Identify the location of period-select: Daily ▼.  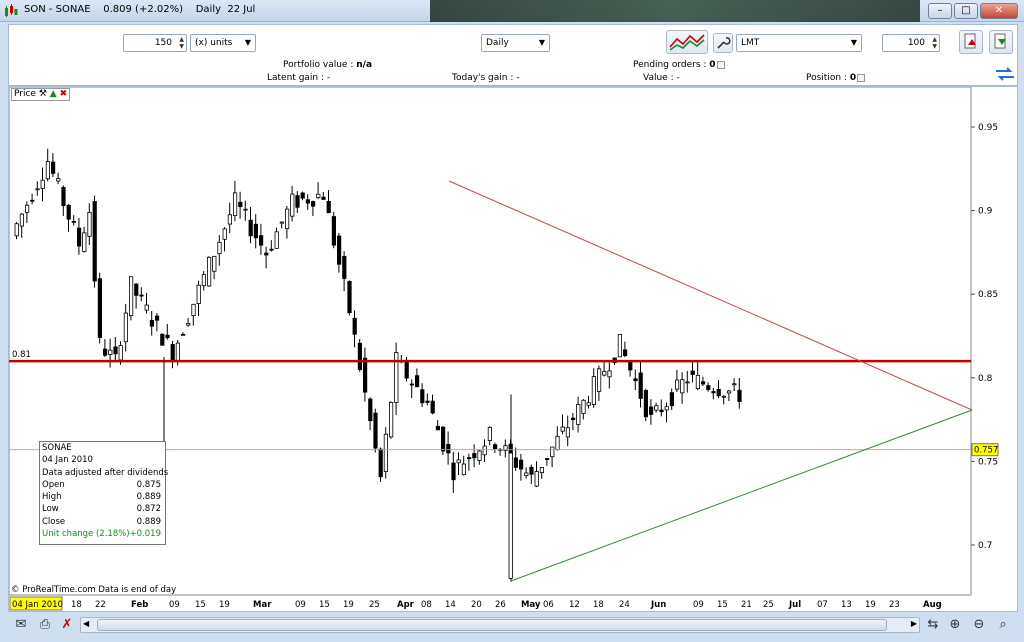
(515, 43).